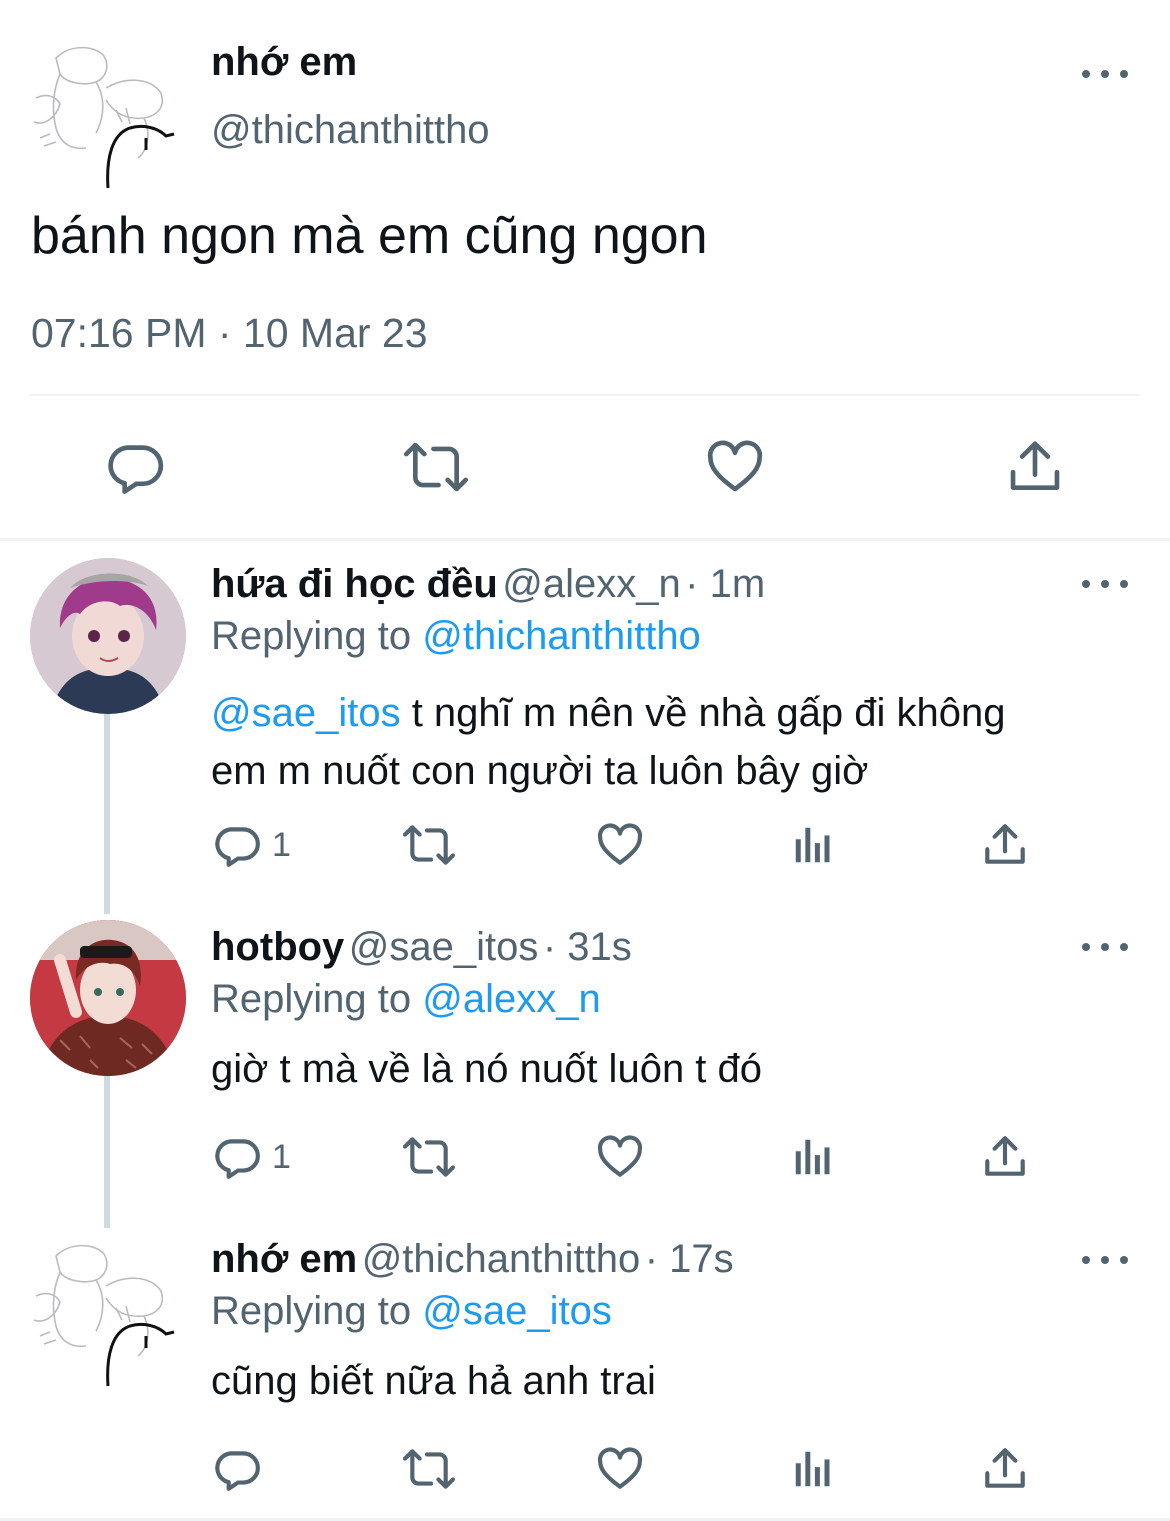 The height and width of the screenshot is (1521, 1170). Describe the element at coordinates (433, 1381) in the screenshot. I see `reply-text: cũng biết nữa hả anh trai` at that location.